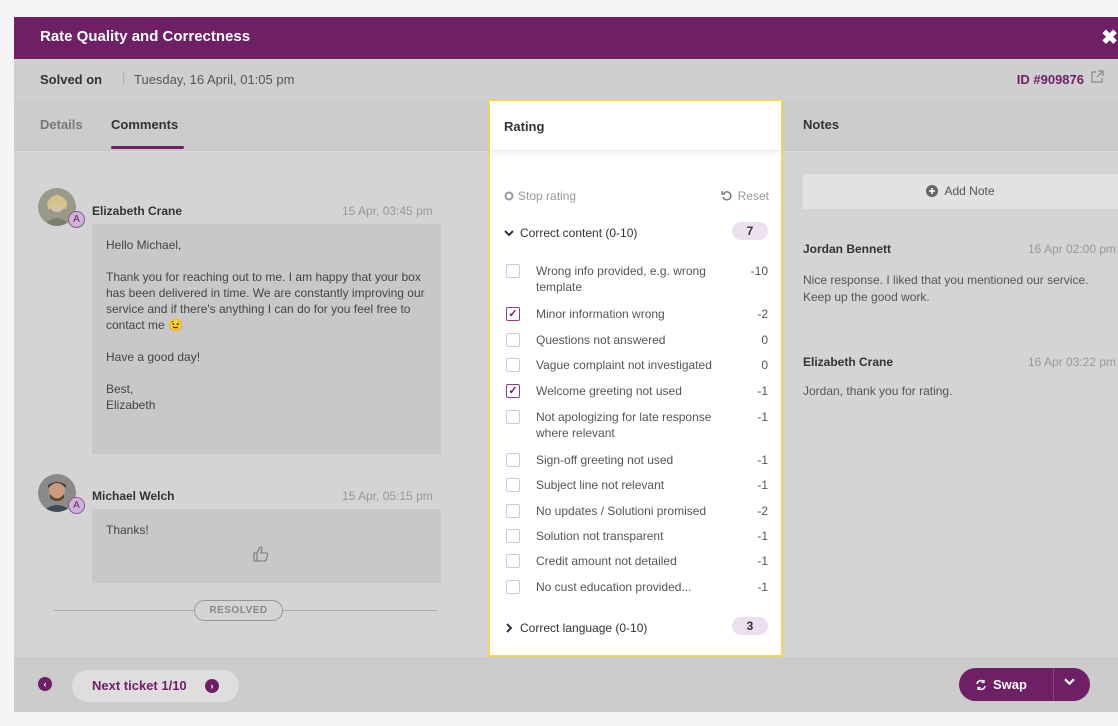  What do you see at coordinates (212, 686) in the screenshot?
I see `arrow-right-icon: ›` at bounding box center [212, 686].